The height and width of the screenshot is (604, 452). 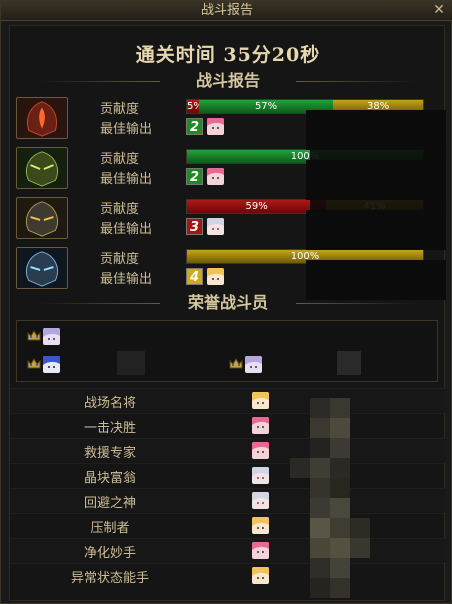 I want to click on contribution-segment: 5%, so click(x=193, y=106).